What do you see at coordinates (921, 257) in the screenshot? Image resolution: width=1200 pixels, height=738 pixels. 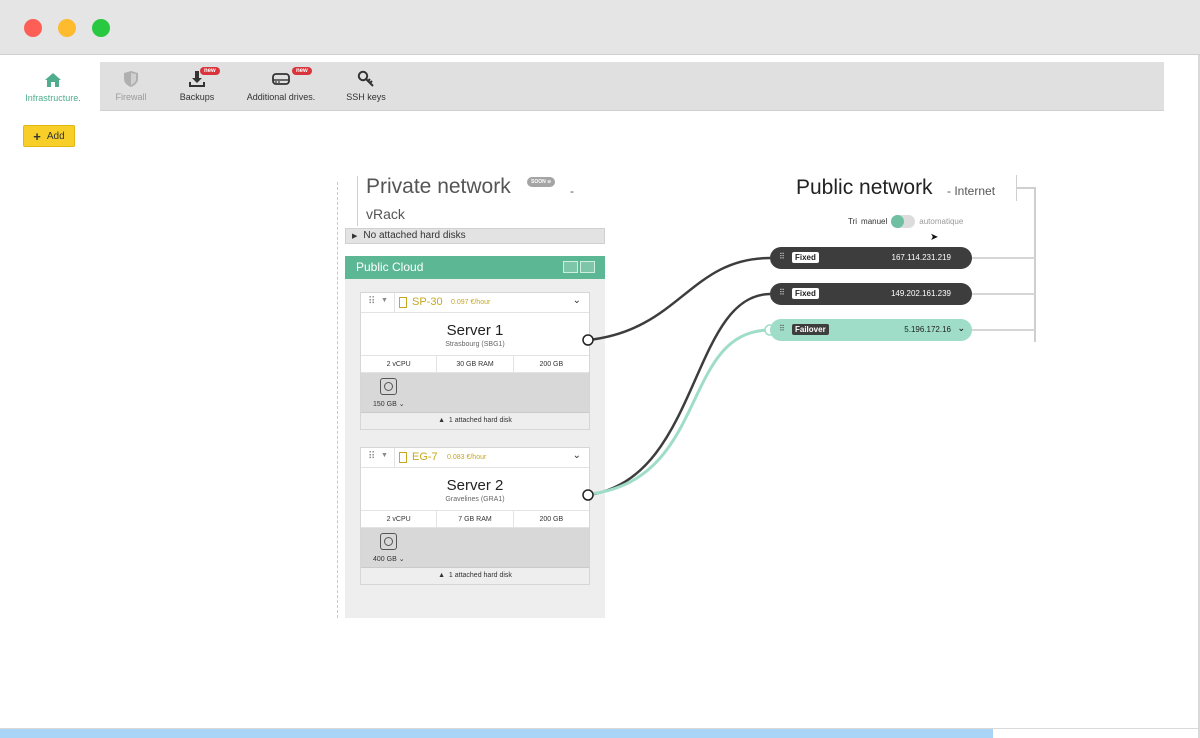 I see `ip-address: 167.114.231.219` at bounding box center [921, 257].